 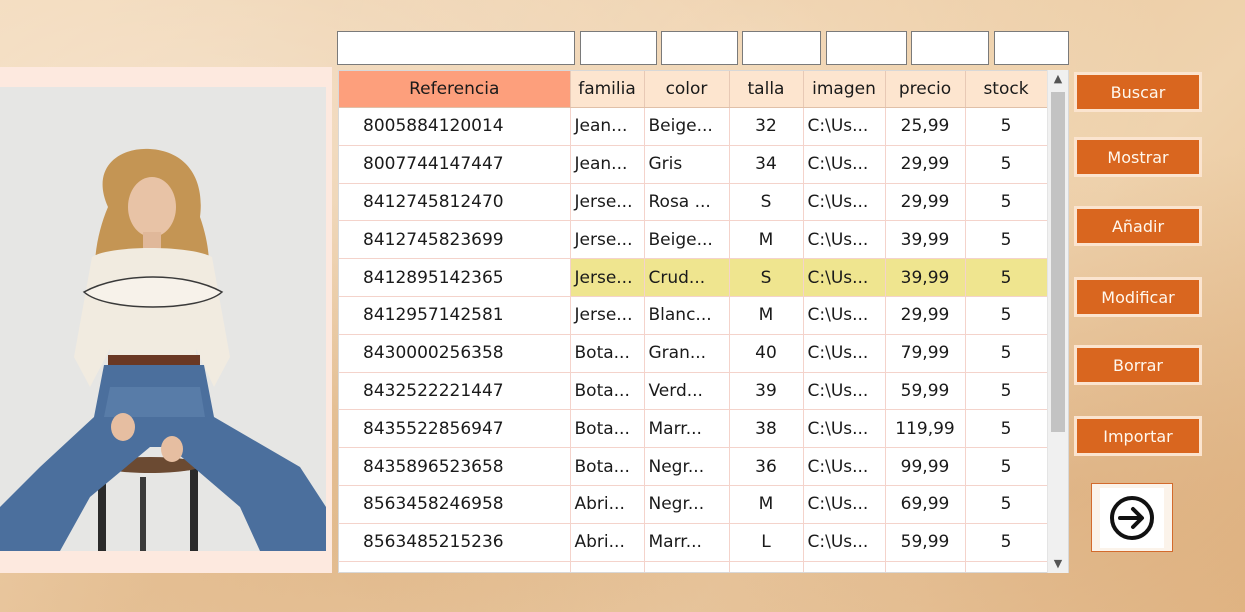 What do you see at coordinates (766, 466) in the screenshot?
I see `cell-talla: 36` at bounding box center [766, 466].